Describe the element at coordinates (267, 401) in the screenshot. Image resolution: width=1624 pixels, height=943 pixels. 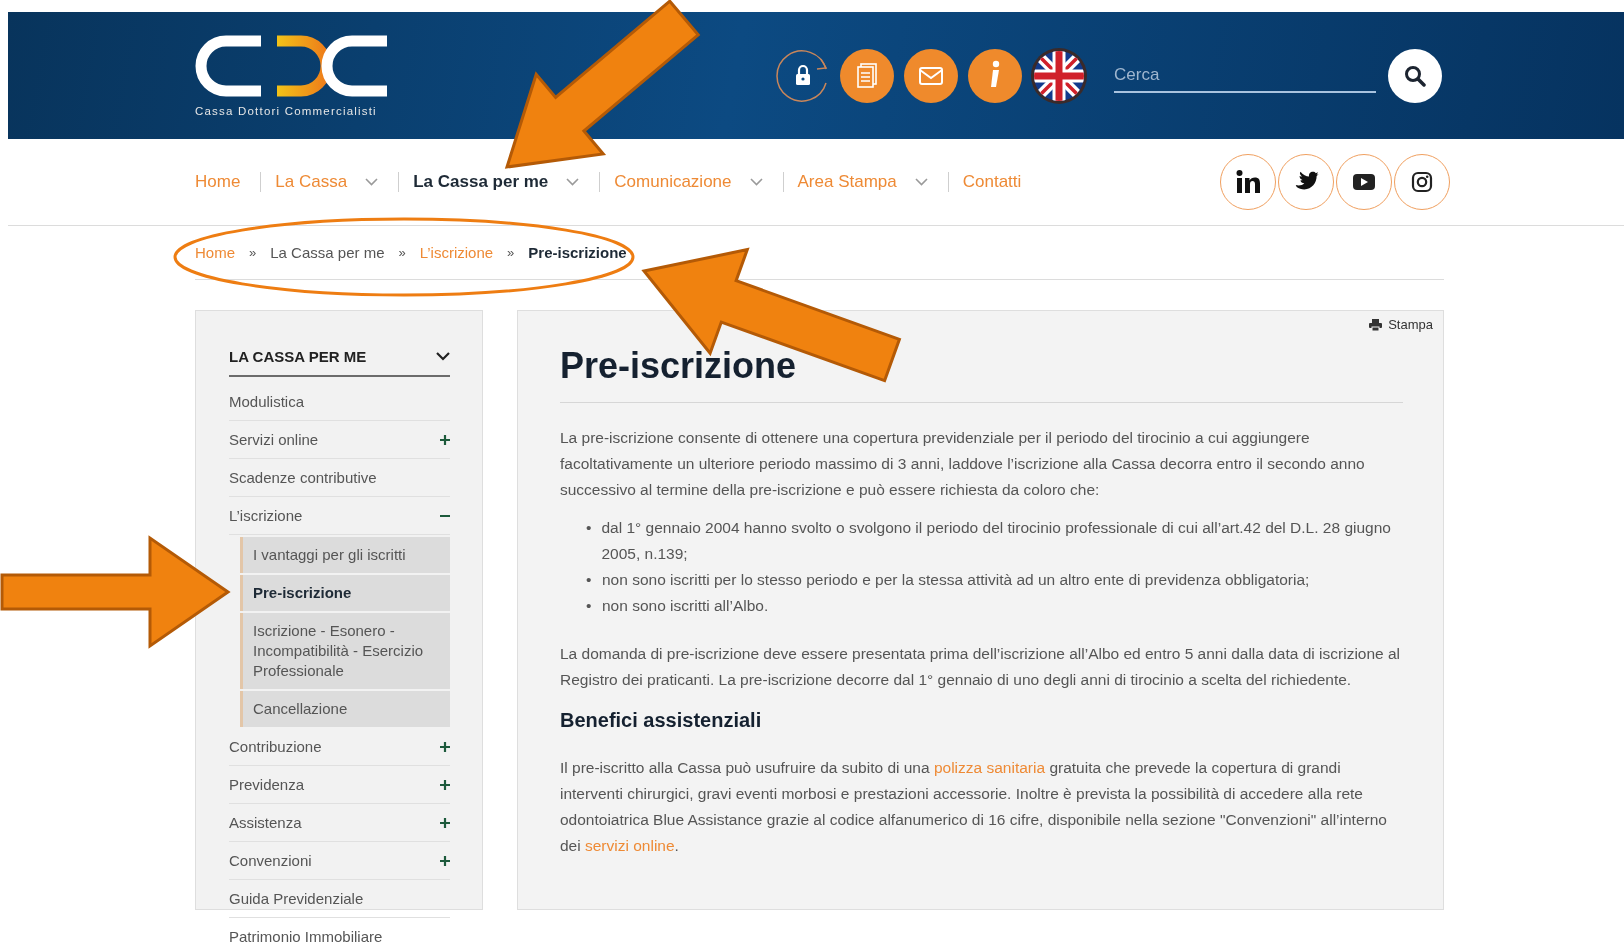
I see `sidebar-item-label: Modulistica` at that location.